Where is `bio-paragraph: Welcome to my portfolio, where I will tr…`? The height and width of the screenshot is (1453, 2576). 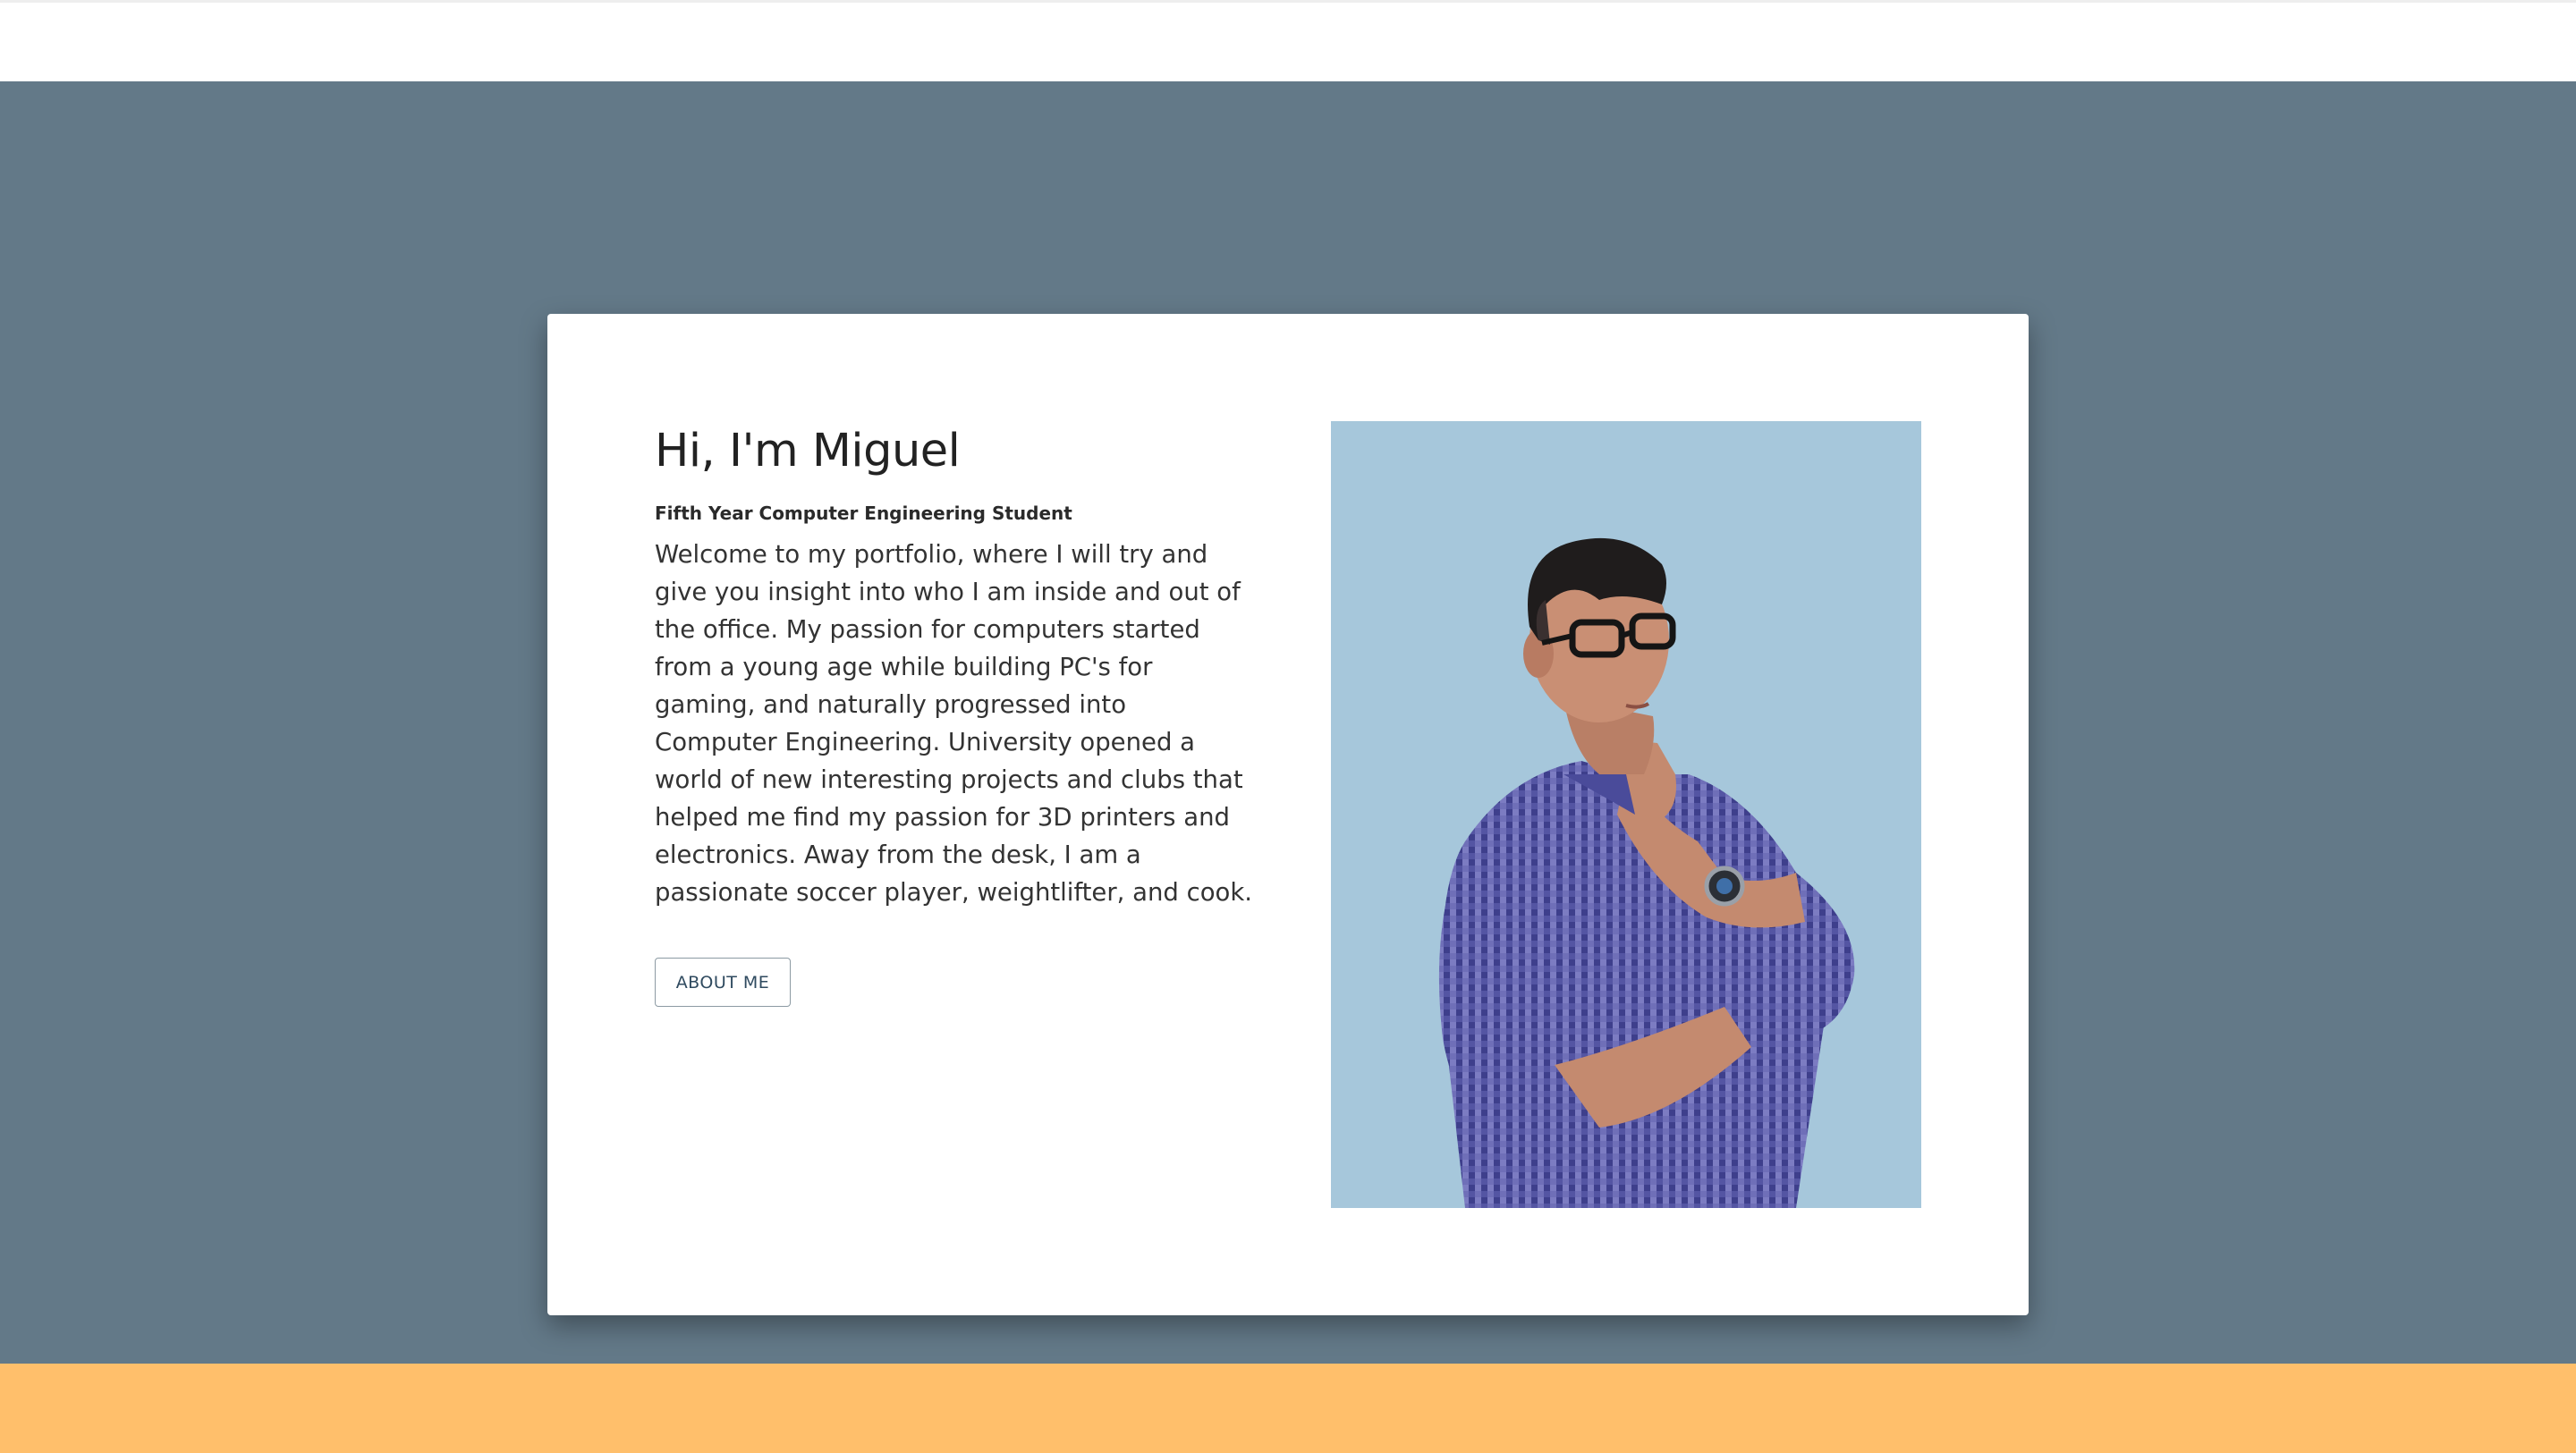
bio-paragraph: Welcome to my portfolio, where I will tr… is located at coordinates (954, 724).